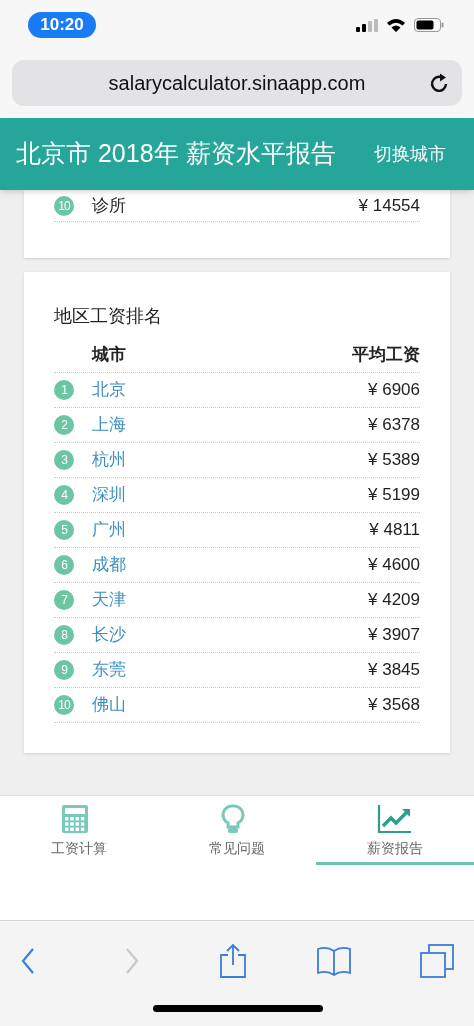 This screenshot has width=474, height=1026. I want to click on city-link: 上海, so click(109, 425).